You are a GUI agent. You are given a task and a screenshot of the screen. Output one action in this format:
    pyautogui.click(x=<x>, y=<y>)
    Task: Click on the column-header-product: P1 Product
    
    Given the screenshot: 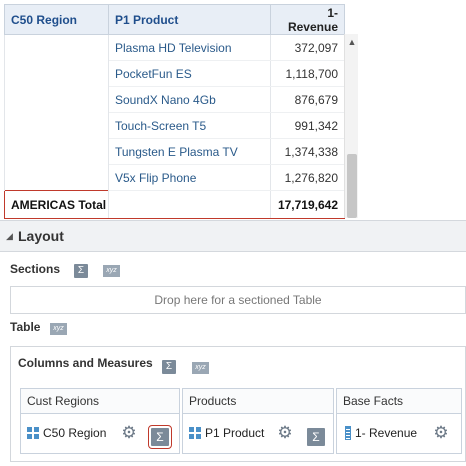 What is the action you would take?
    pyautogui.click(x=189, y=19)
    